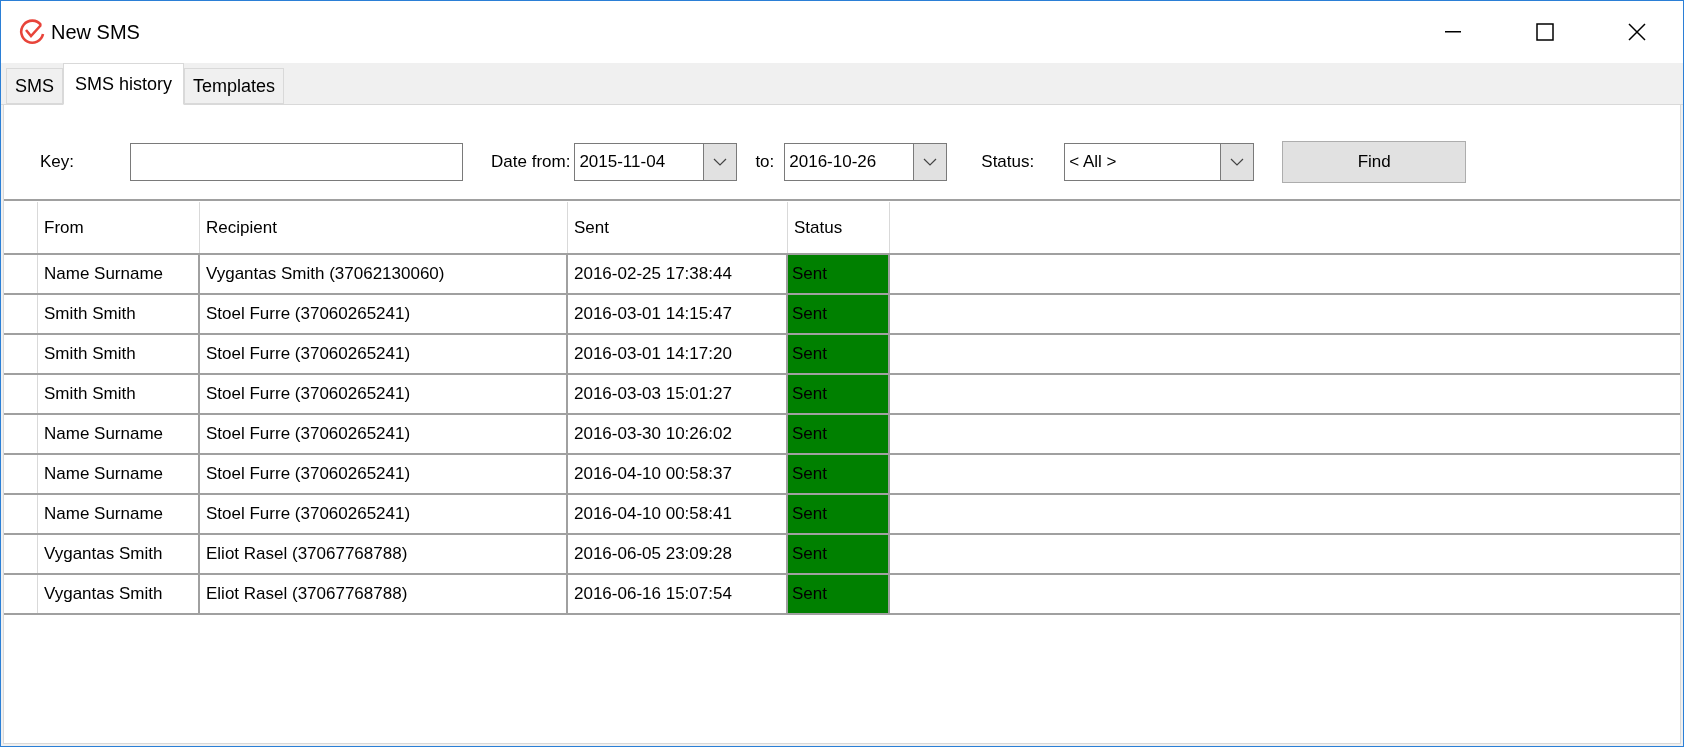  Describe the element at coordinates (57, 162) in the screenshot. I see `key-label: Key:` at that location.